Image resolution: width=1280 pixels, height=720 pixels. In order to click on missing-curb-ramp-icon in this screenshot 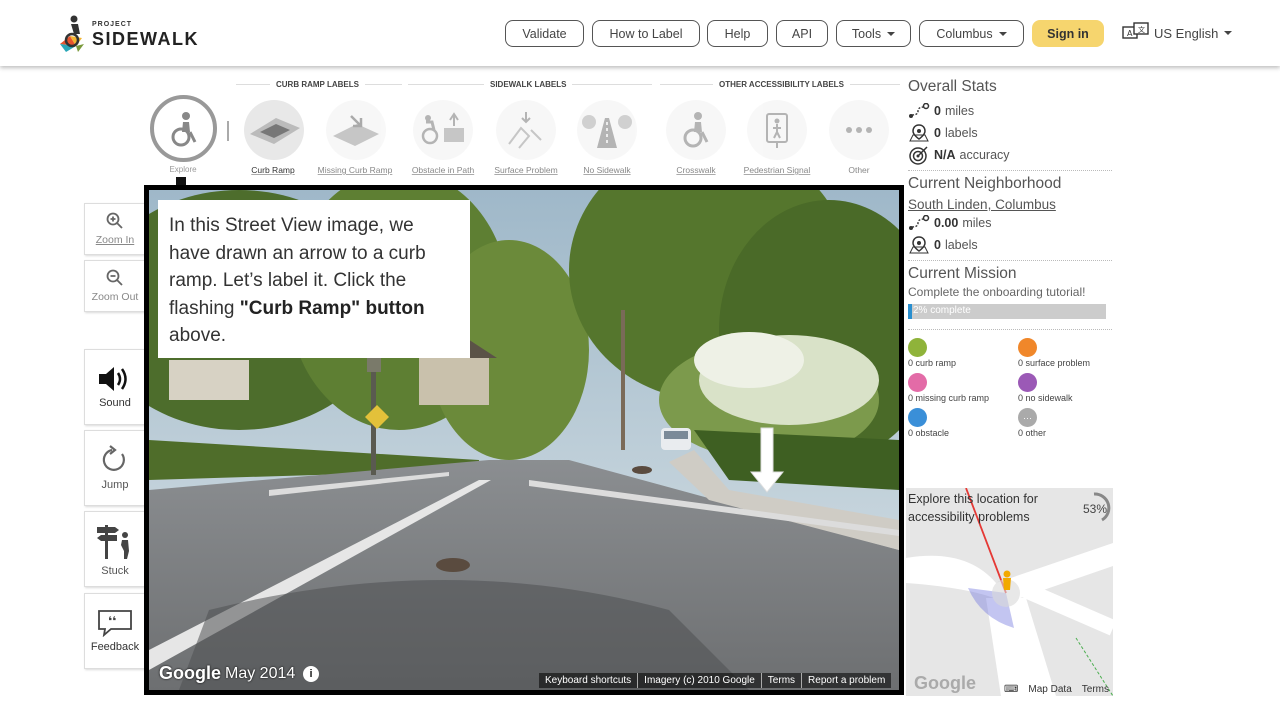, I will do `click(356, 130)`.